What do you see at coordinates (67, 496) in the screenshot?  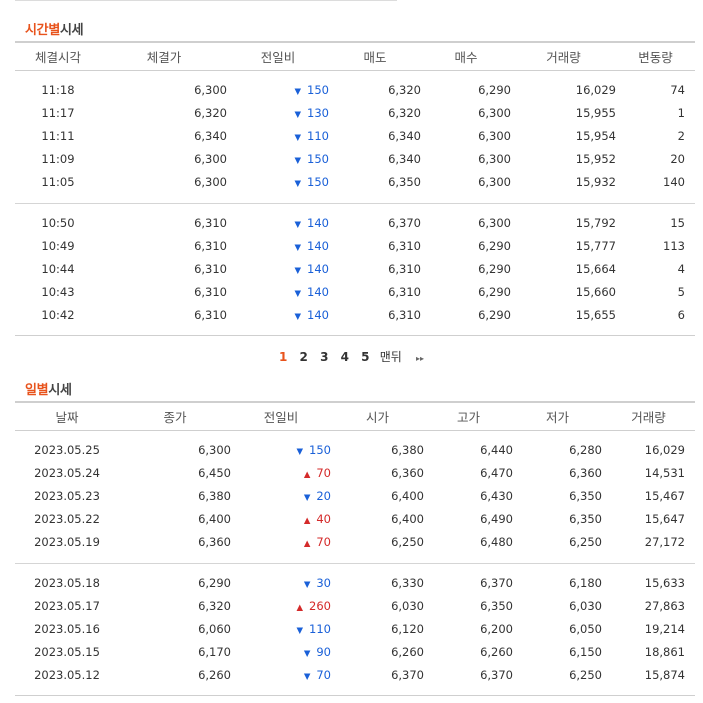 I see `date-cell: 2023.05.23` at bounding box center [67, 496].